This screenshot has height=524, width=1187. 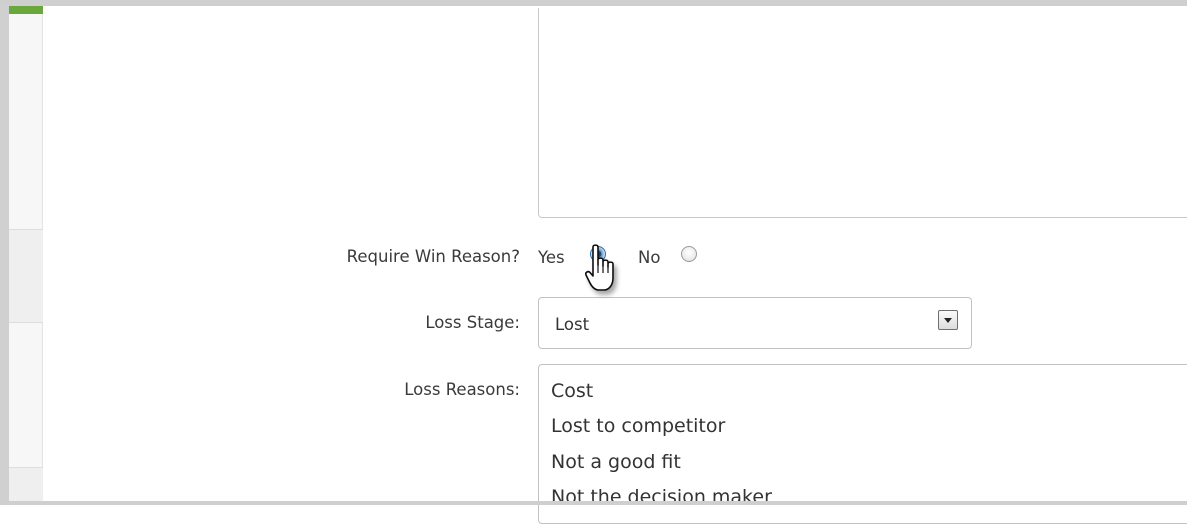 I want to click on loss-reason-line: Cost, so click(x=572, y=391).